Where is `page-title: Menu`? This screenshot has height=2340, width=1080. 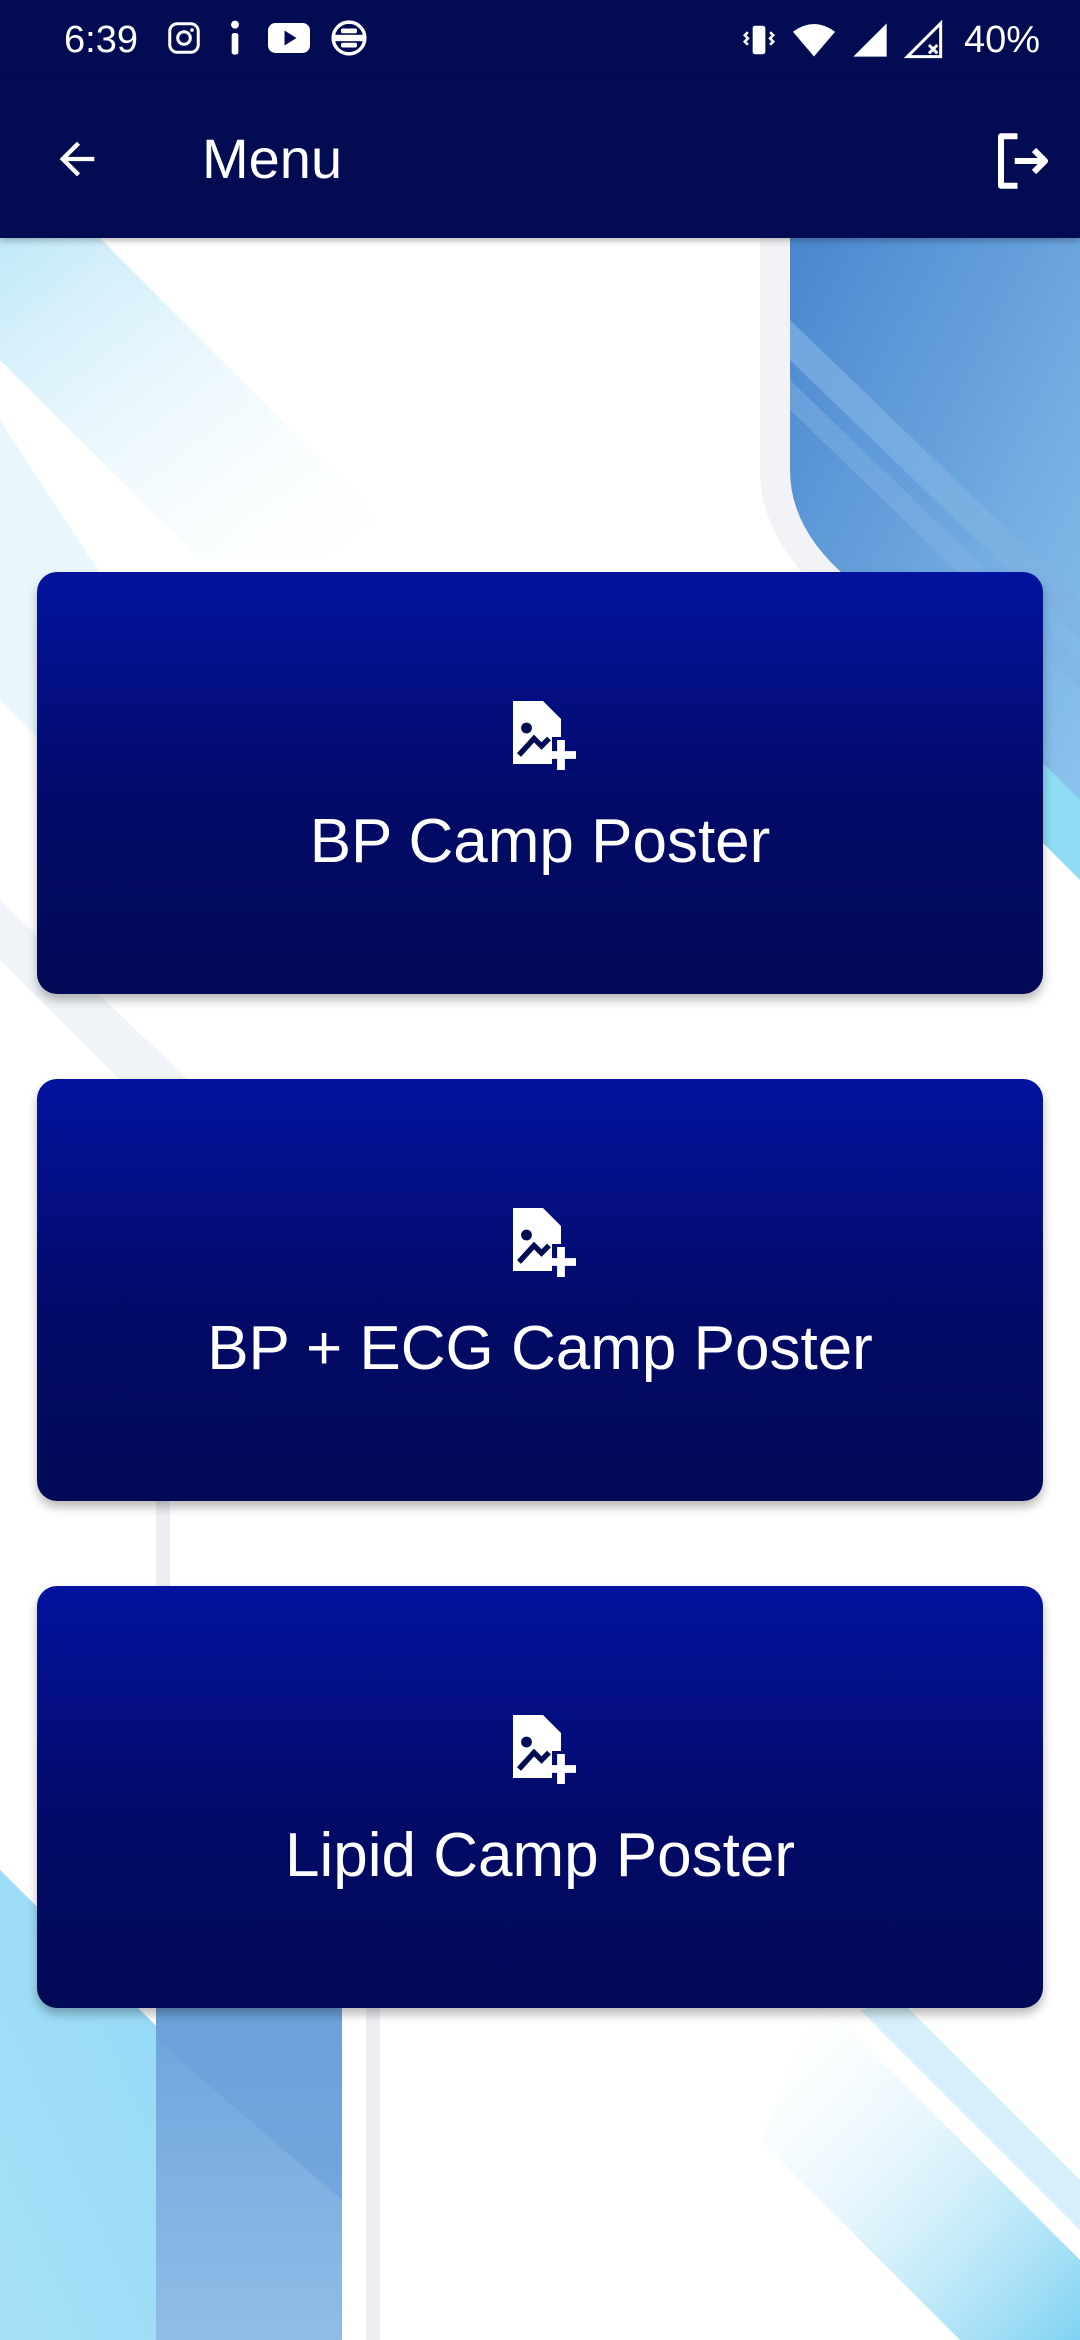
page-title: Menu is located at coordinates (272, 158).